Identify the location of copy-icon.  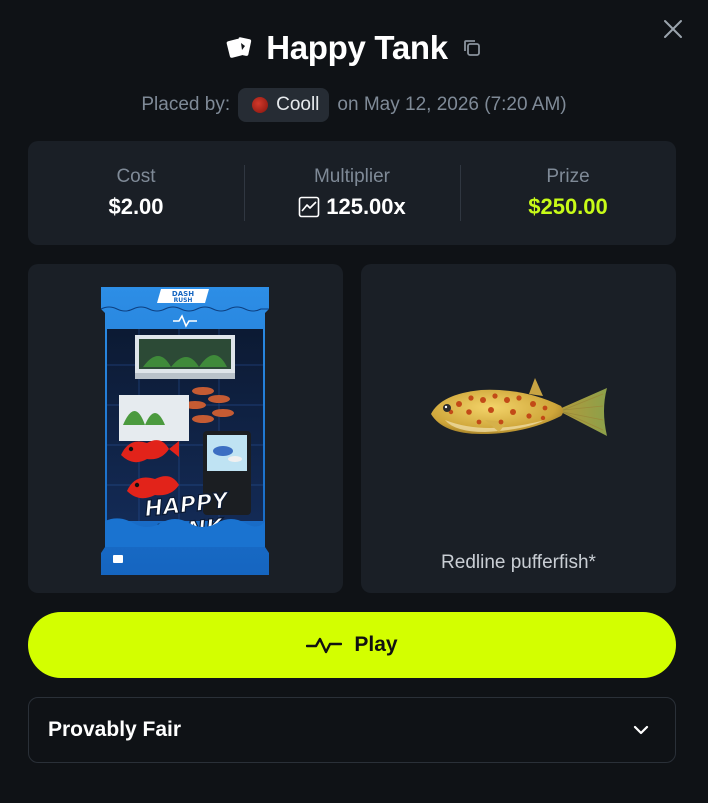
(471, 48).